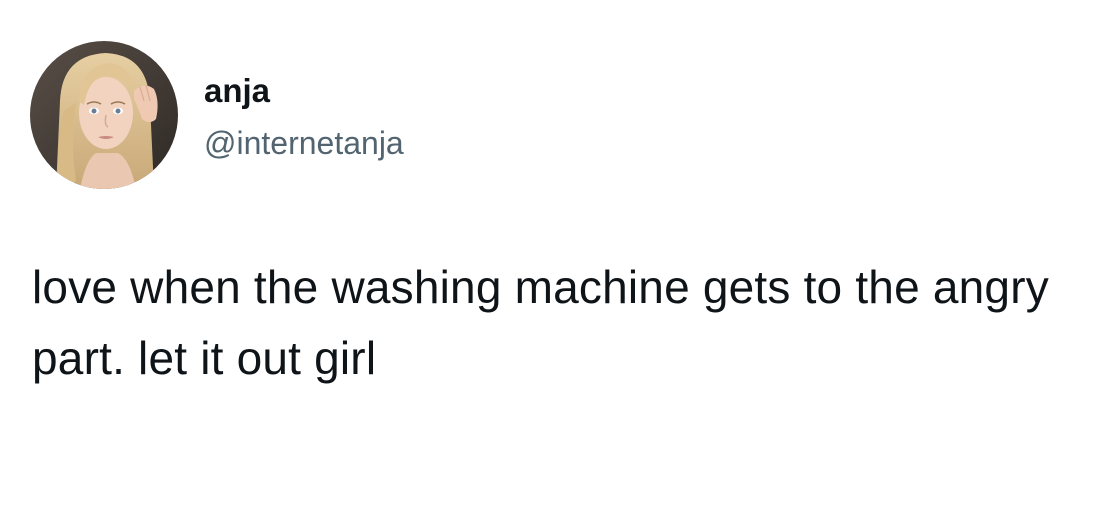 The image size is (1096, 522). Describe the element at coordinates (304, 117) in the screenshot. I see `author-info: anja @internetanja` at that location.